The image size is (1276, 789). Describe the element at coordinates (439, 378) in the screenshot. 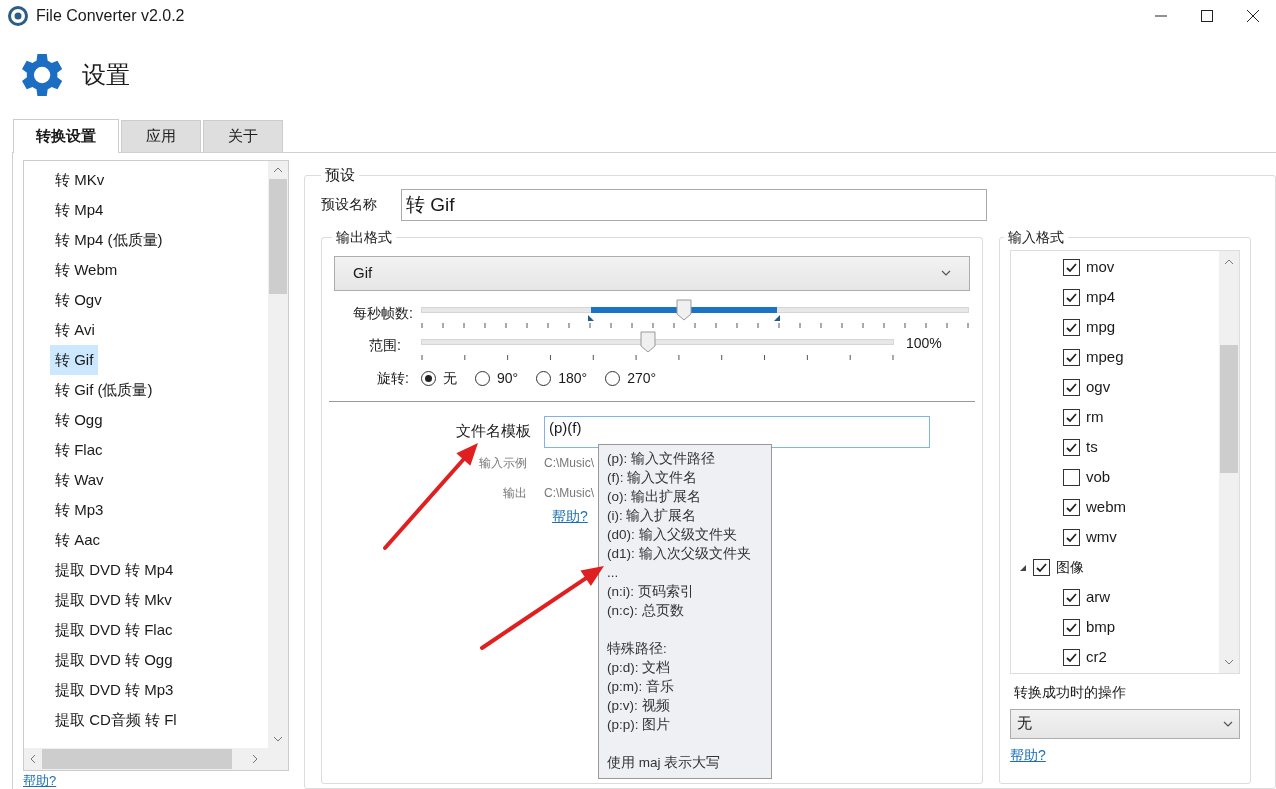

I see `radio-option: 无` at that location.